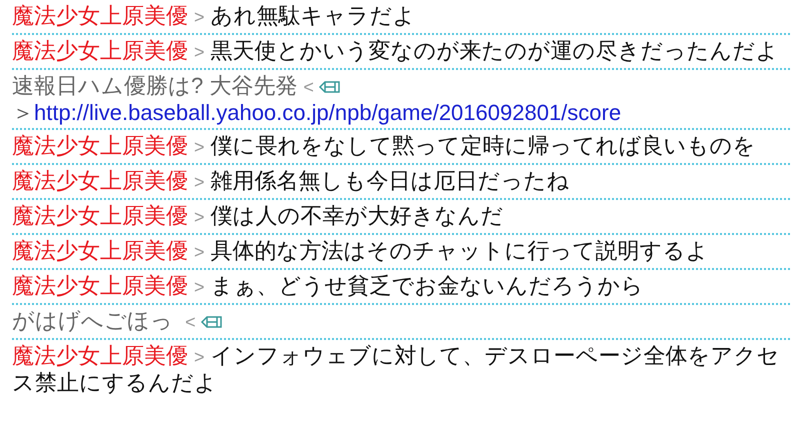 The image size is (800, 423). What do you see at coordinates (291, 181) in the screenshot?
I see `chat-message: 魔法少女上原美優 > 雑用係名無しも今日は厄日だったね` at bounding box center [291, 181].